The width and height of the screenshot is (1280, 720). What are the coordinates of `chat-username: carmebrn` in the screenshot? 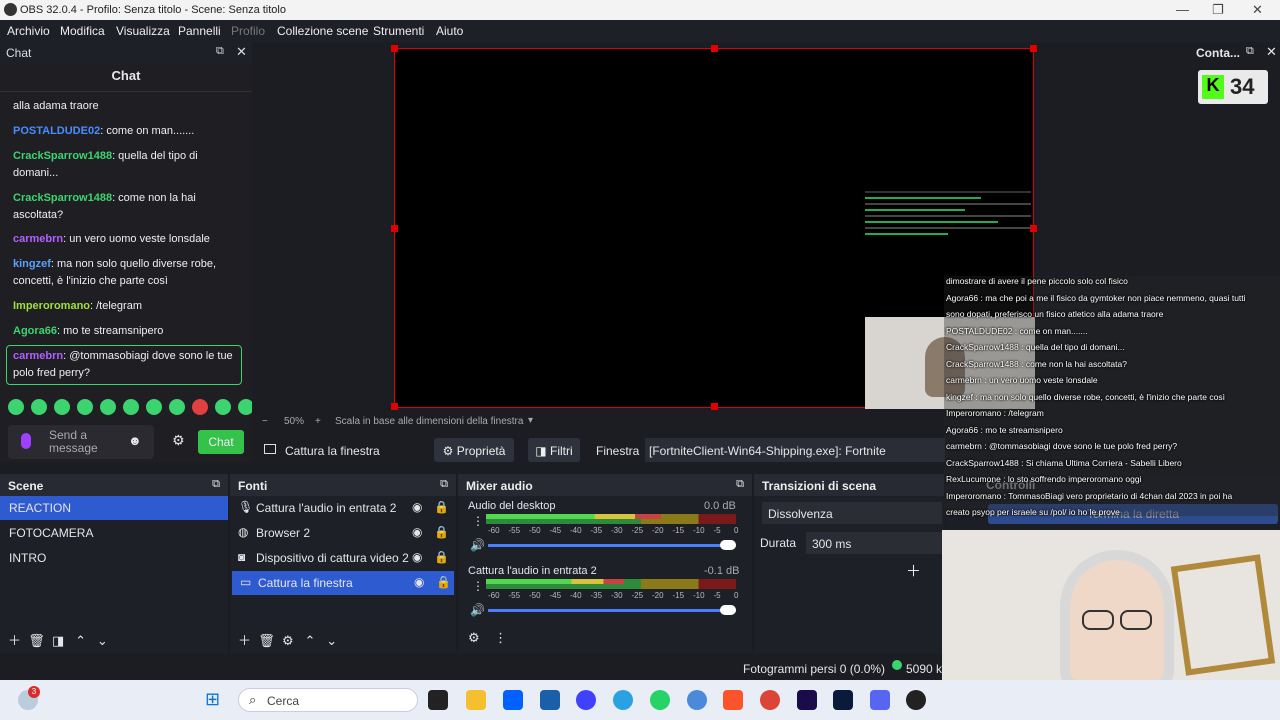 It's located at (38, 239).